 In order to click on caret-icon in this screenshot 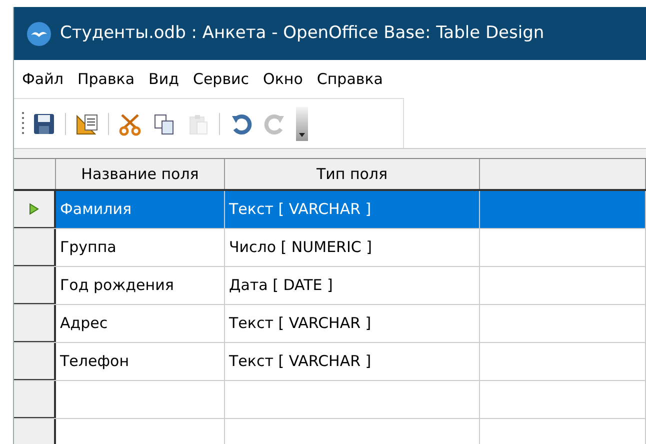, I will do `click(302, 134)`.